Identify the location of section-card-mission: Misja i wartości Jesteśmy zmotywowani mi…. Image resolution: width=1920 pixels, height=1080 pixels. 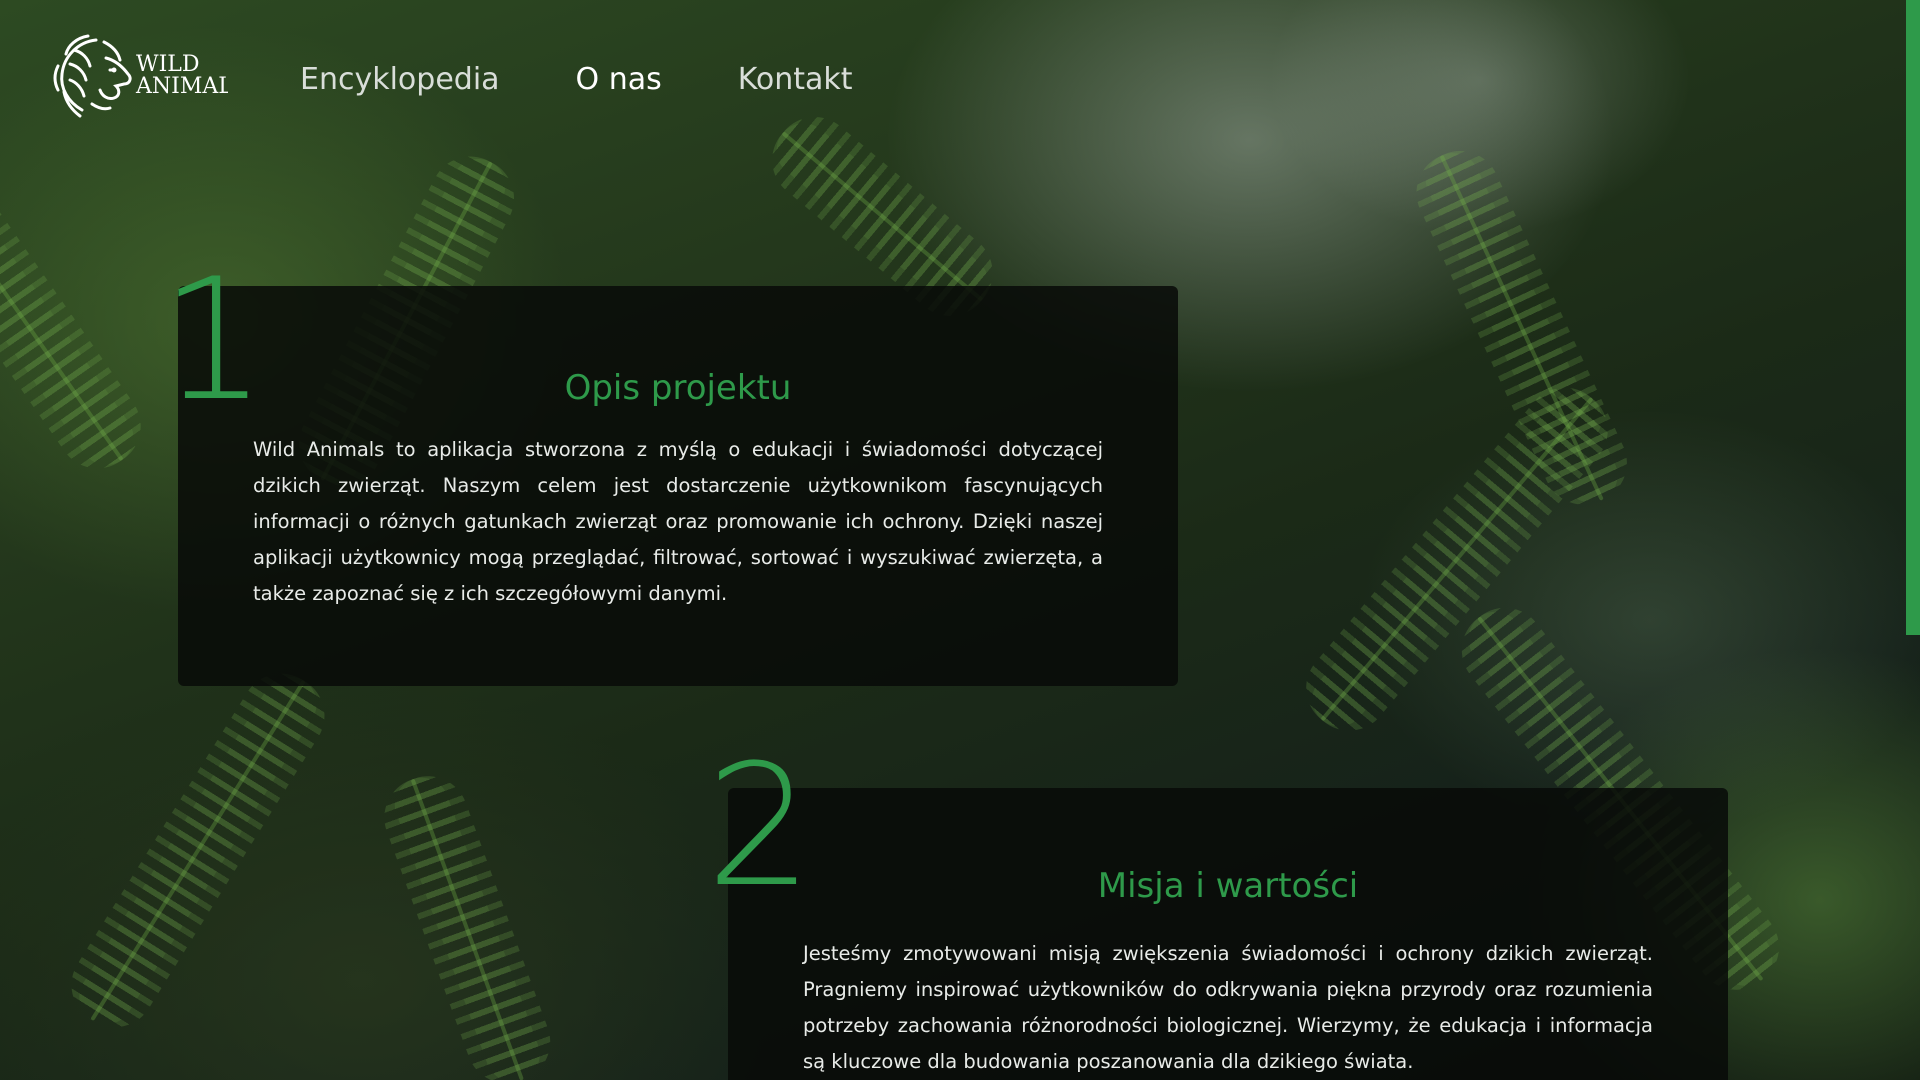
(1228, 934).